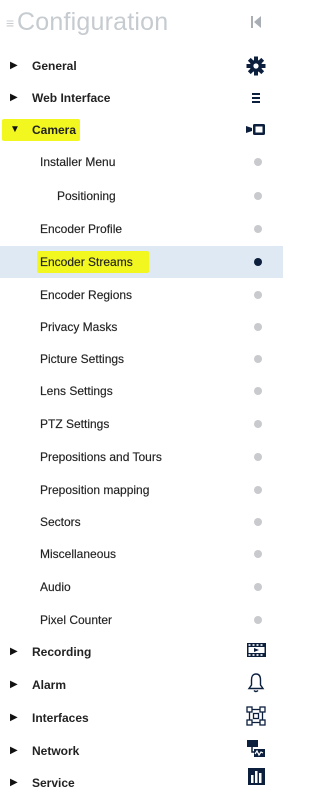 This screenshot has width=320, height=791. What do you see at coordinates (86, 295) in the screenshot?
I see `submenu-item-label: Encoder Regions` at bounding box center [86, 295].